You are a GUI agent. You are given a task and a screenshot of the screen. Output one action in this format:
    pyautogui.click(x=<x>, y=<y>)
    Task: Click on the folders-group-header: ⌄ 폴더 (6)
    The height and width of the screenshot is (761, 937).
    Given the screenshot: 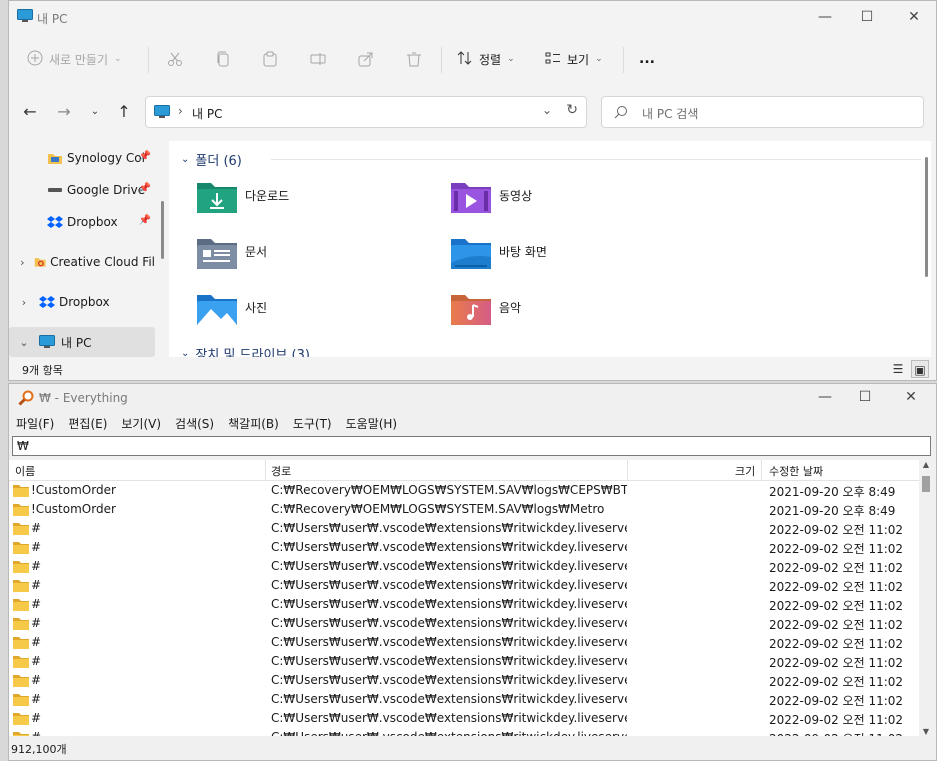 What is the action you would take?
    pyautogui.click(x=551, y=159)
    